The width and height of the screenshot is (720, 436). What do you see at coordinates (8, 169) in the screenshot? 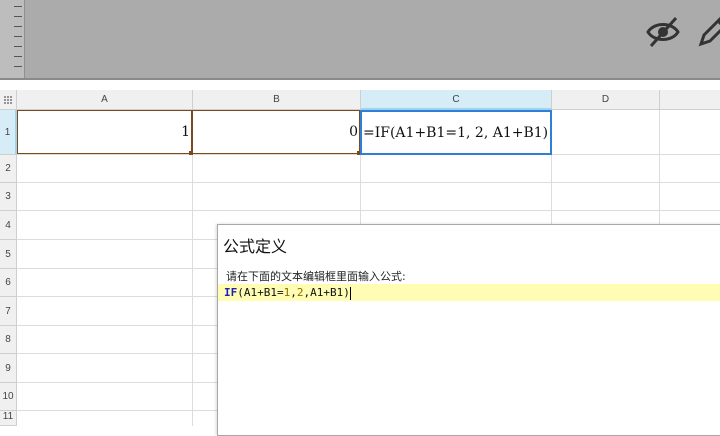
I see `row-header-2: 2` at bounding box center [8, 169].